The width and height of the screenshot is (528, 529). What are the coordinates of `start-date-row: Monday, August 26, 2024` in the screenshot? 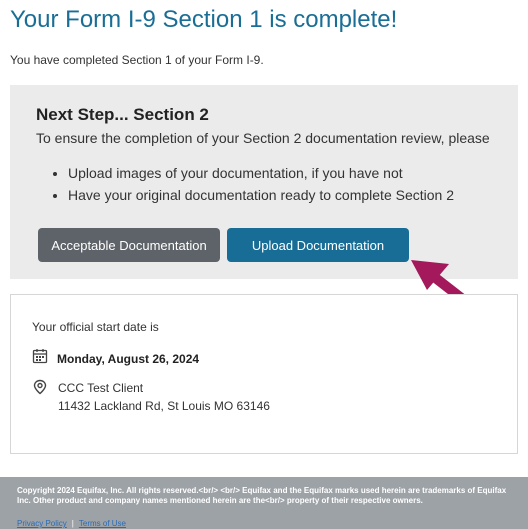 It's located at (115, 358).